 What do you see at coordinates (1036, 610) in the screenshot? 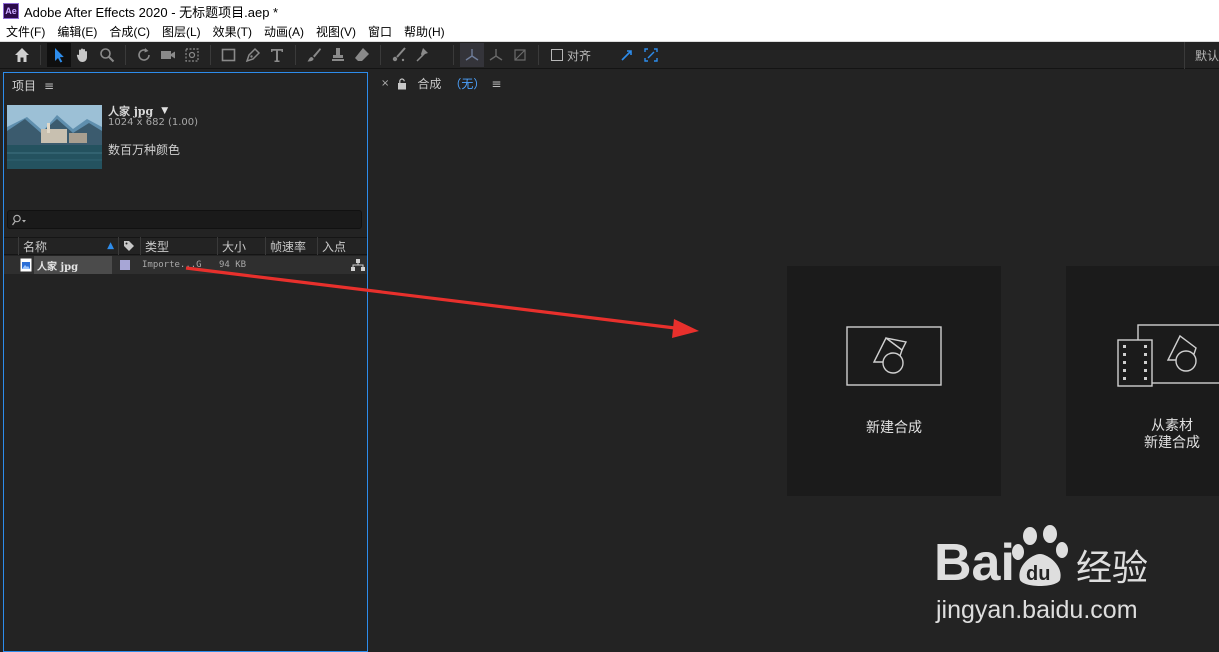
I see `watermark-url: jingyan.baidu.com` at bounding box center [1036, 610].